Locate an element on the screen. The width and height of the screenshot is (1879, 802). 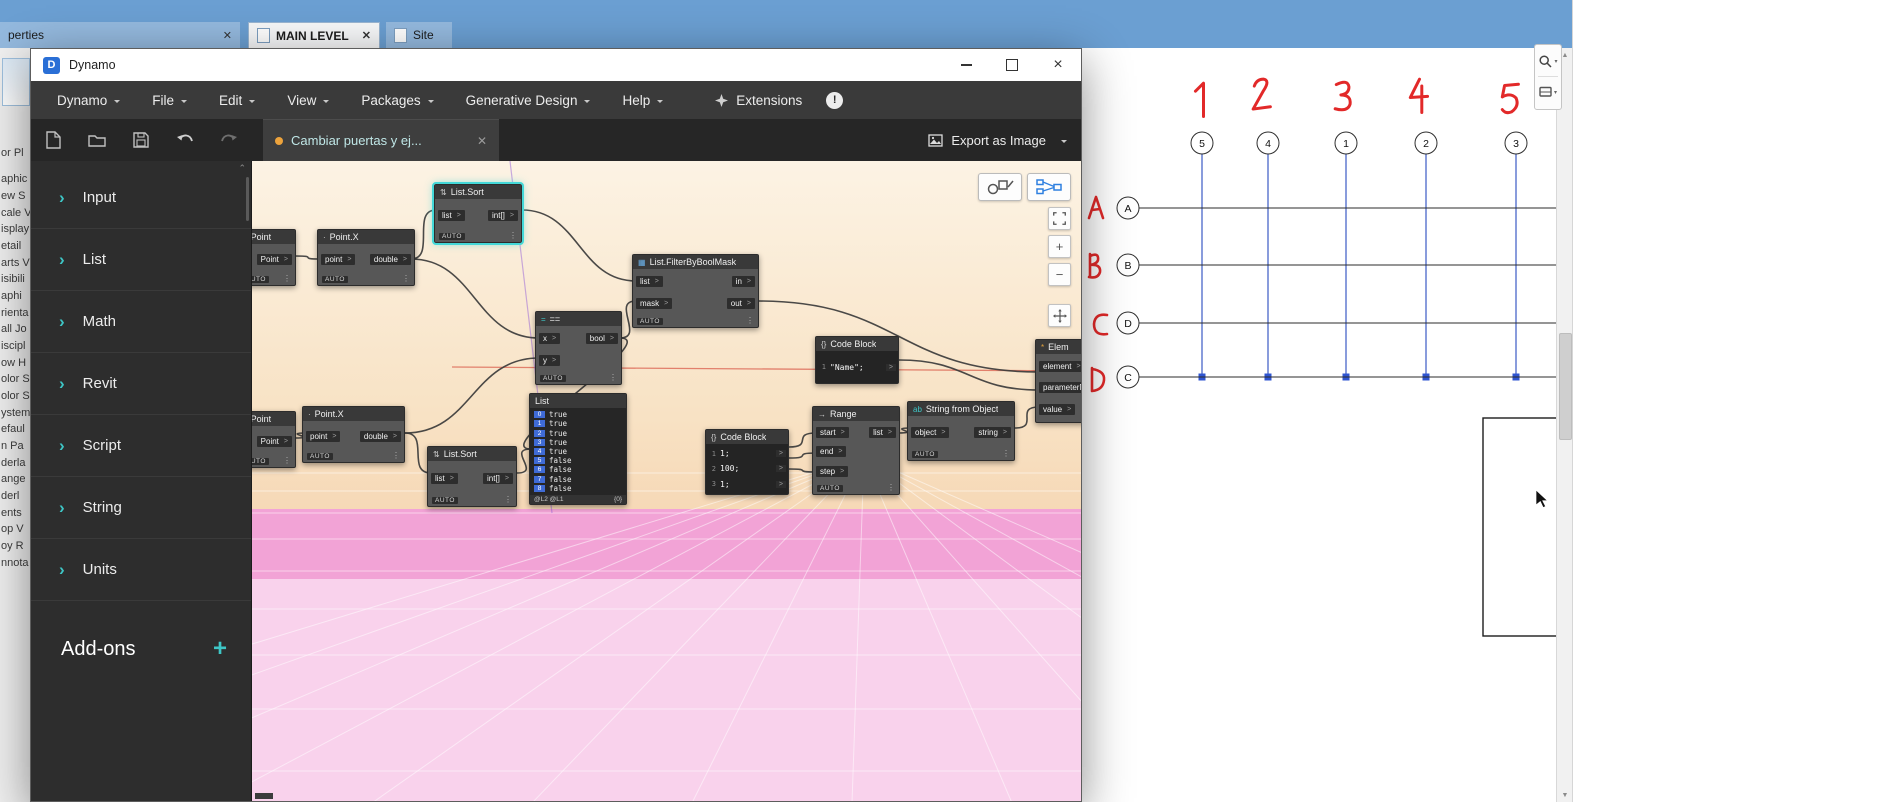
structural-grids: 5 4 1 2 3 A B D C is located at coordinates (1336, 260).